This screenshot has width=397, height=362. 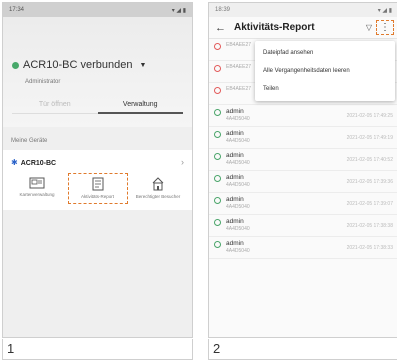 What do you see at coordinates (369, 204) in the screenshot?
I see `entry-time: 2021-02-05 17:39:07` at bounding box center [369, 204].